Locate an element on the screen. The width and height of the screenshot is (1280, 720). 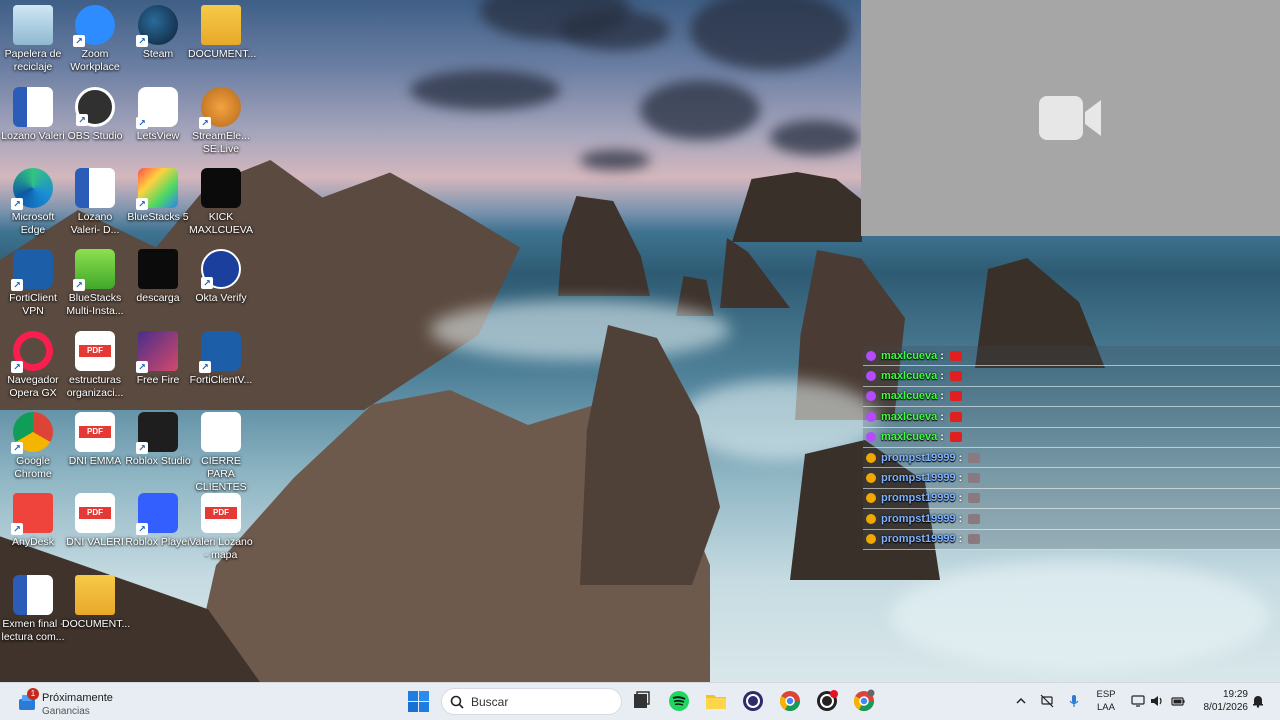
desktop-icon: PDF Valeri Lozano - mapa is located at coordinates (221, 527).